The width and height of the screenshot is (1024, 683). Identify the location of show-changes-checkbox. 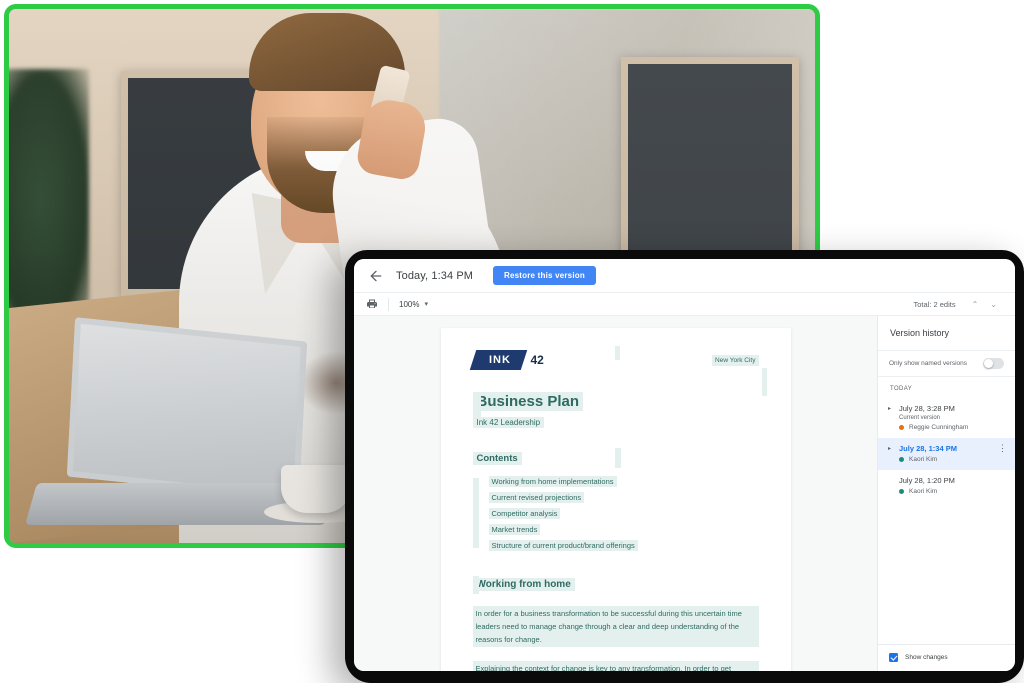
(893, 657).